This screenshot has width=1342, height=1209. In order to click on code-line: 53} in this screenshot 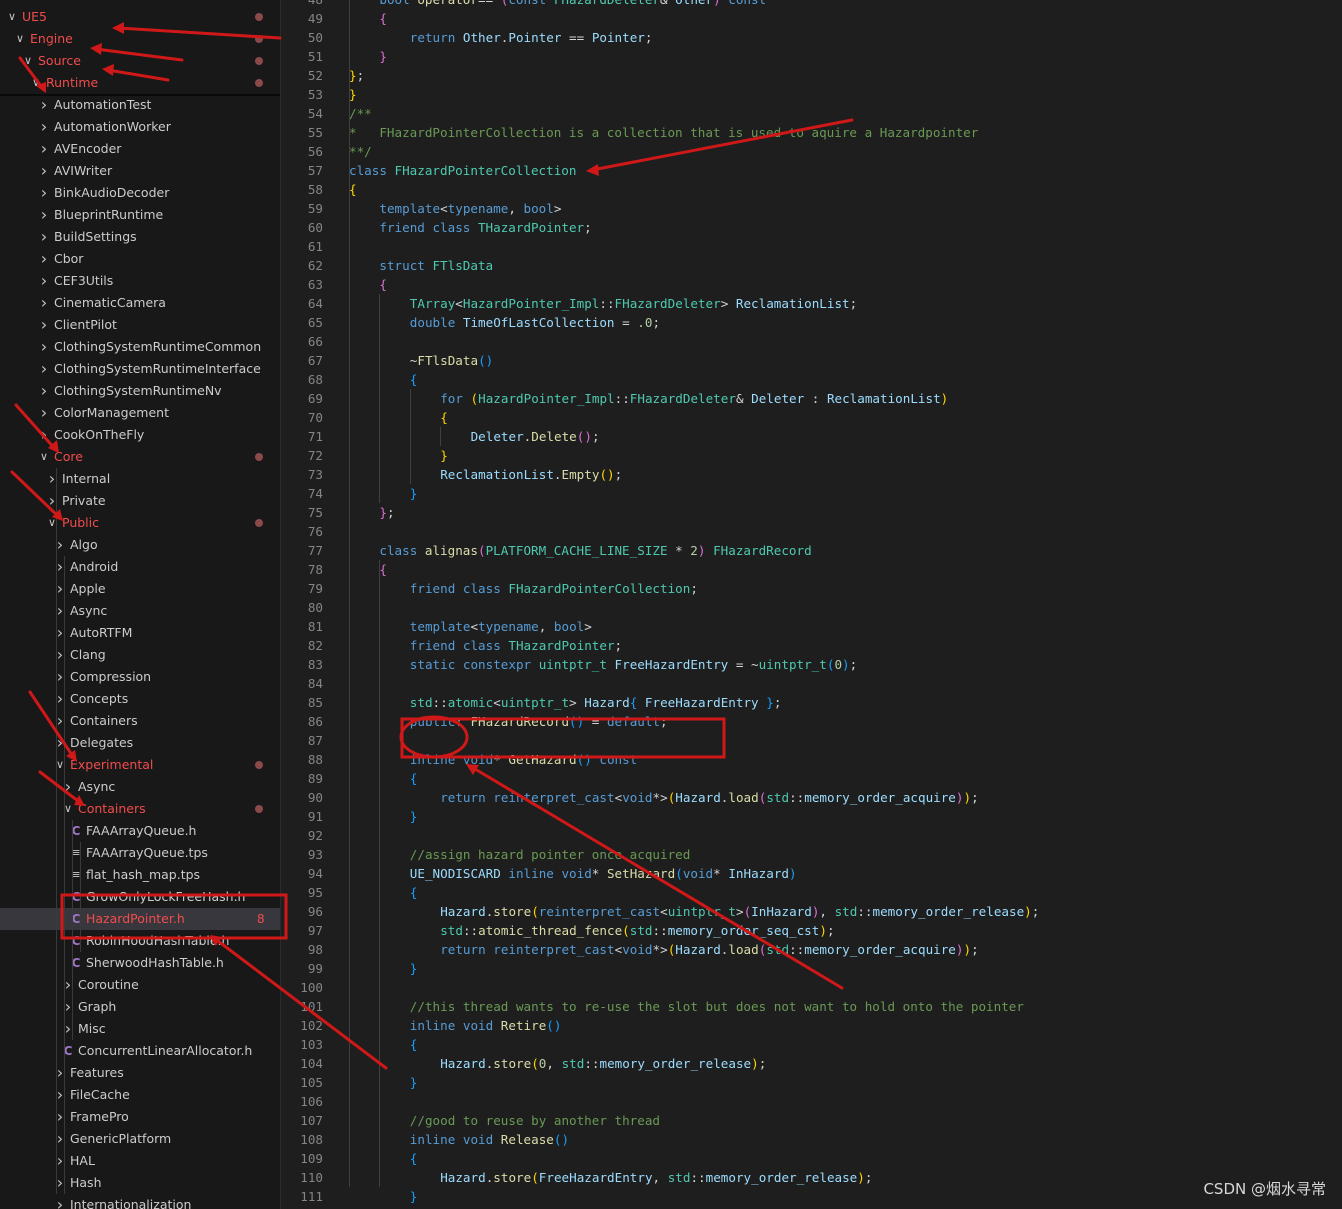, I will do `click(811, 94)`.